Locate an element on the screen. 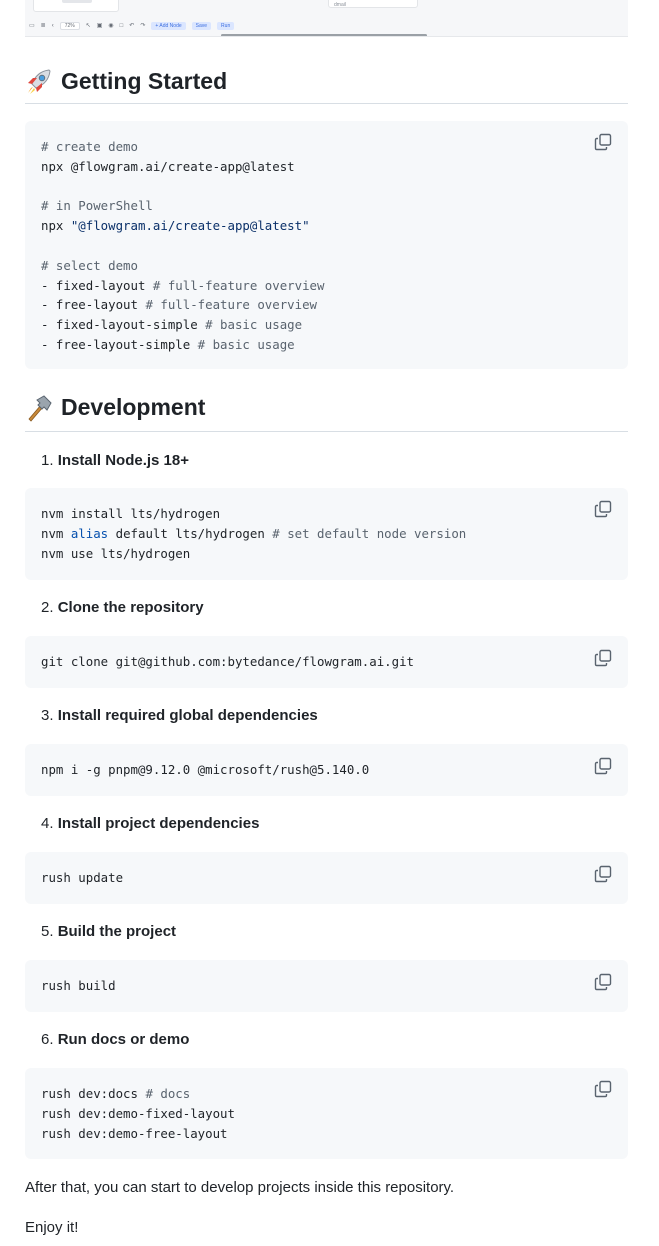  hammer-icon is located at coordinates (43, 408).